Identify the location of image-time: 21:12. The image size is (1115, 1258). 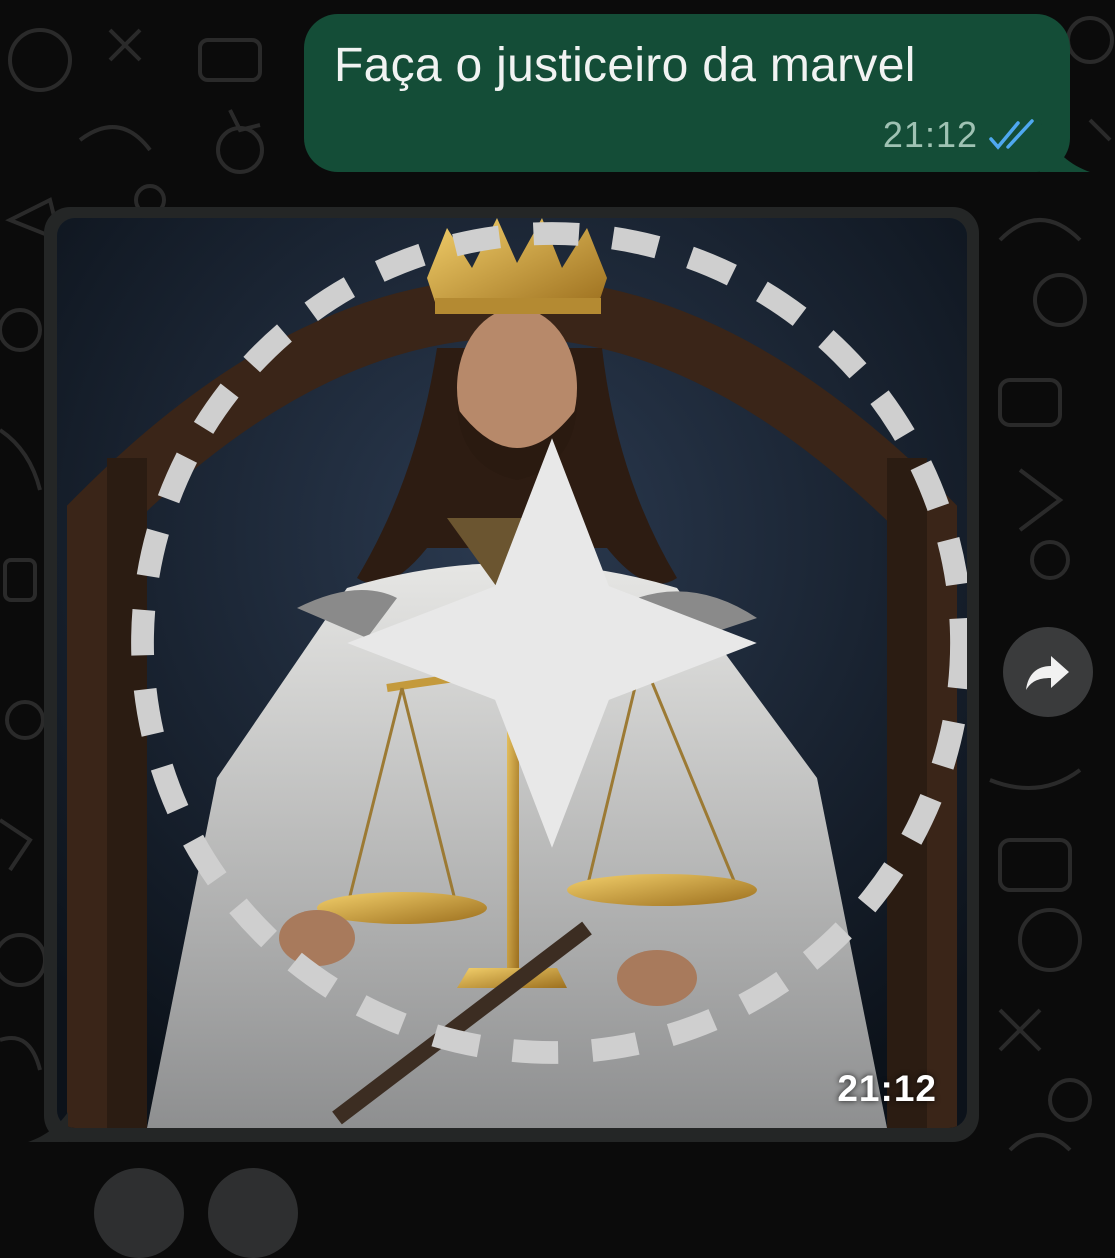
(887, 1088).